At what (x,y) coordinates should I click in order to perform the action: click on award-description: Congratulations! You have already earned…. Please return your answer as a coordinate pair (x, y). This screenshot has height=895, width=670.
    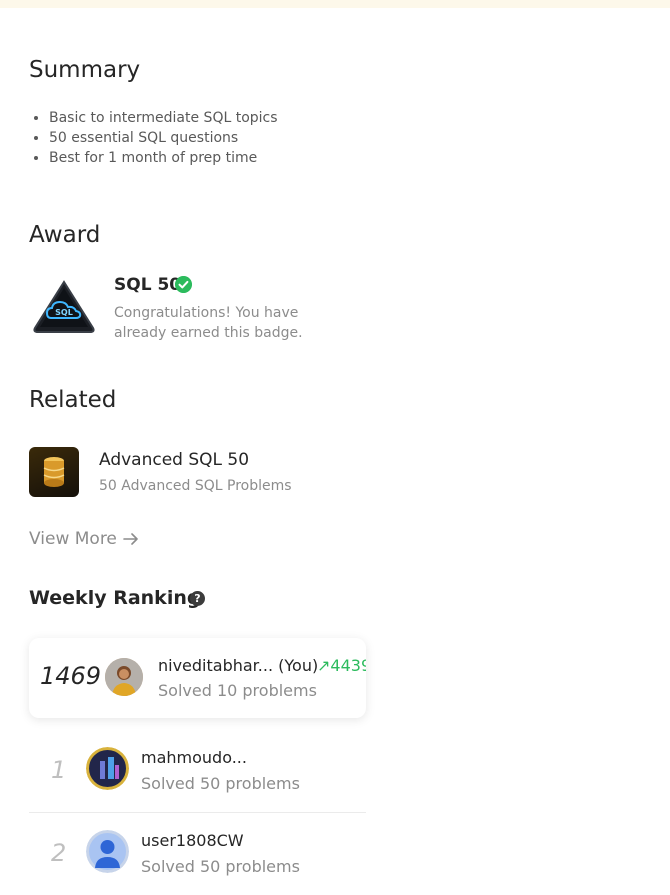
    Looking at the image, I should click on (208, 323).